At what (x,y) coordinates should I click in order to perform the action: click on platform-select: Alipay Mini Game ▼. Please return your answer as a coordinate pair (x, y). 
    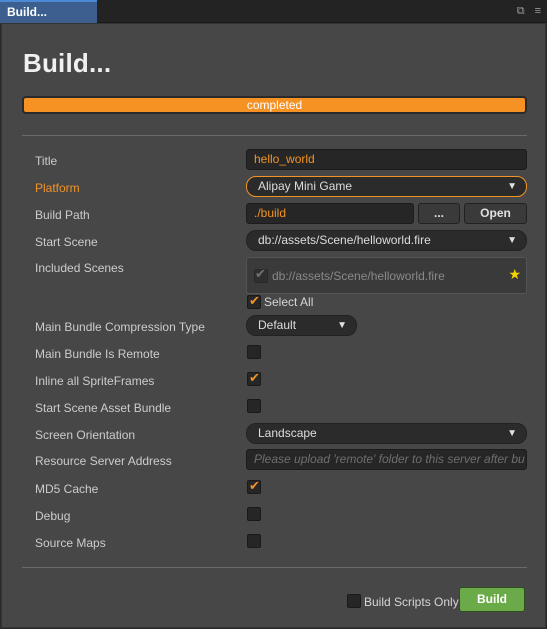
    Looking at the image, I should click on (386, 186).